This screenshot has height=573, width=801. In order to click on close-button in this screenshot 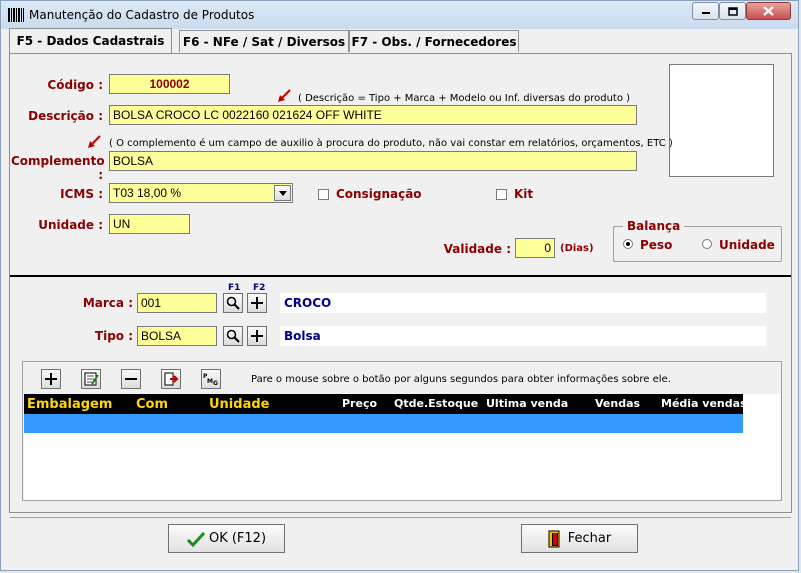, I will do `click(768, 11)`.